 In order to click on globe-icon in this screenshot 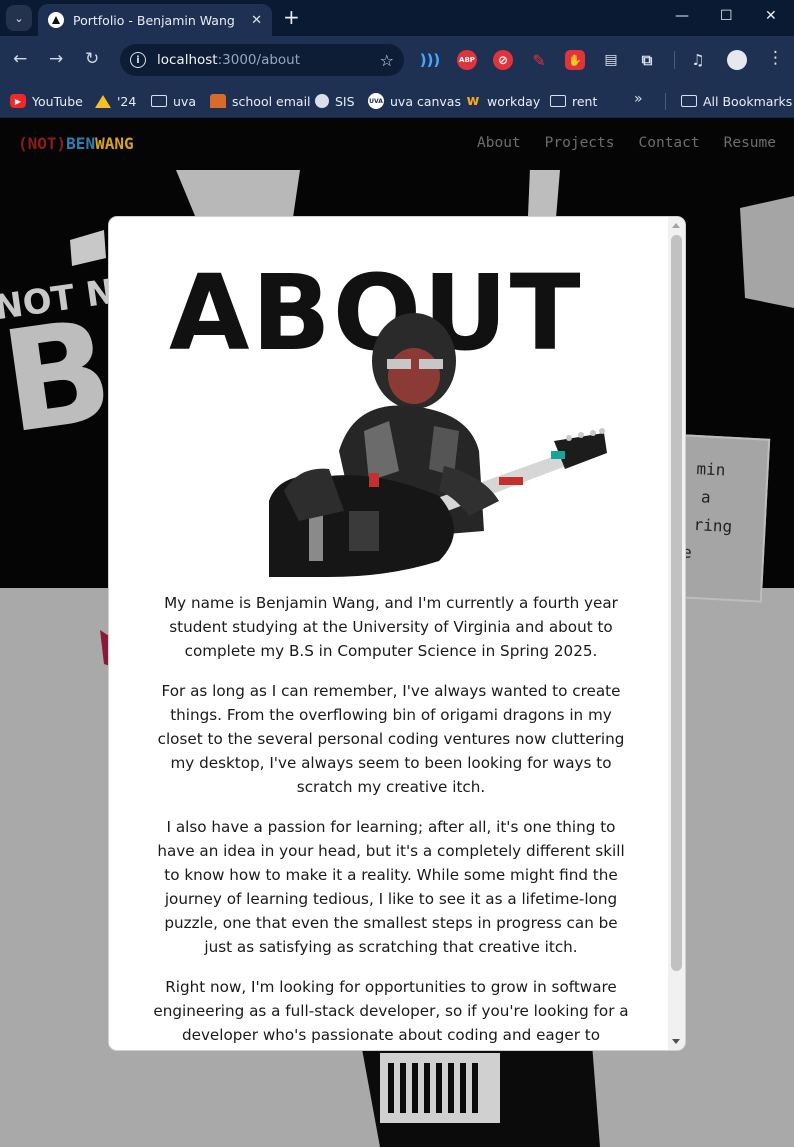, I will do `click(322, 101)`.